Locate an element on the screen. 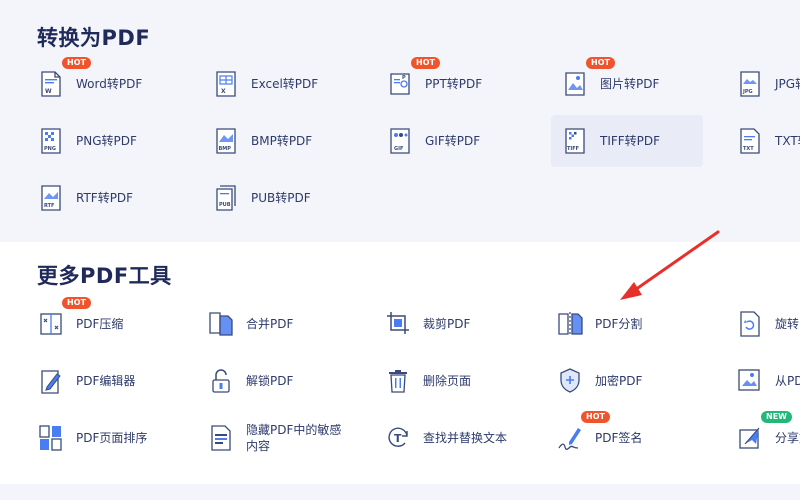 The height and width of the screenshot is (500, 800). tool-bmp-to-pdf: BMP BMP转PDF is located at coordinates (291, 141).